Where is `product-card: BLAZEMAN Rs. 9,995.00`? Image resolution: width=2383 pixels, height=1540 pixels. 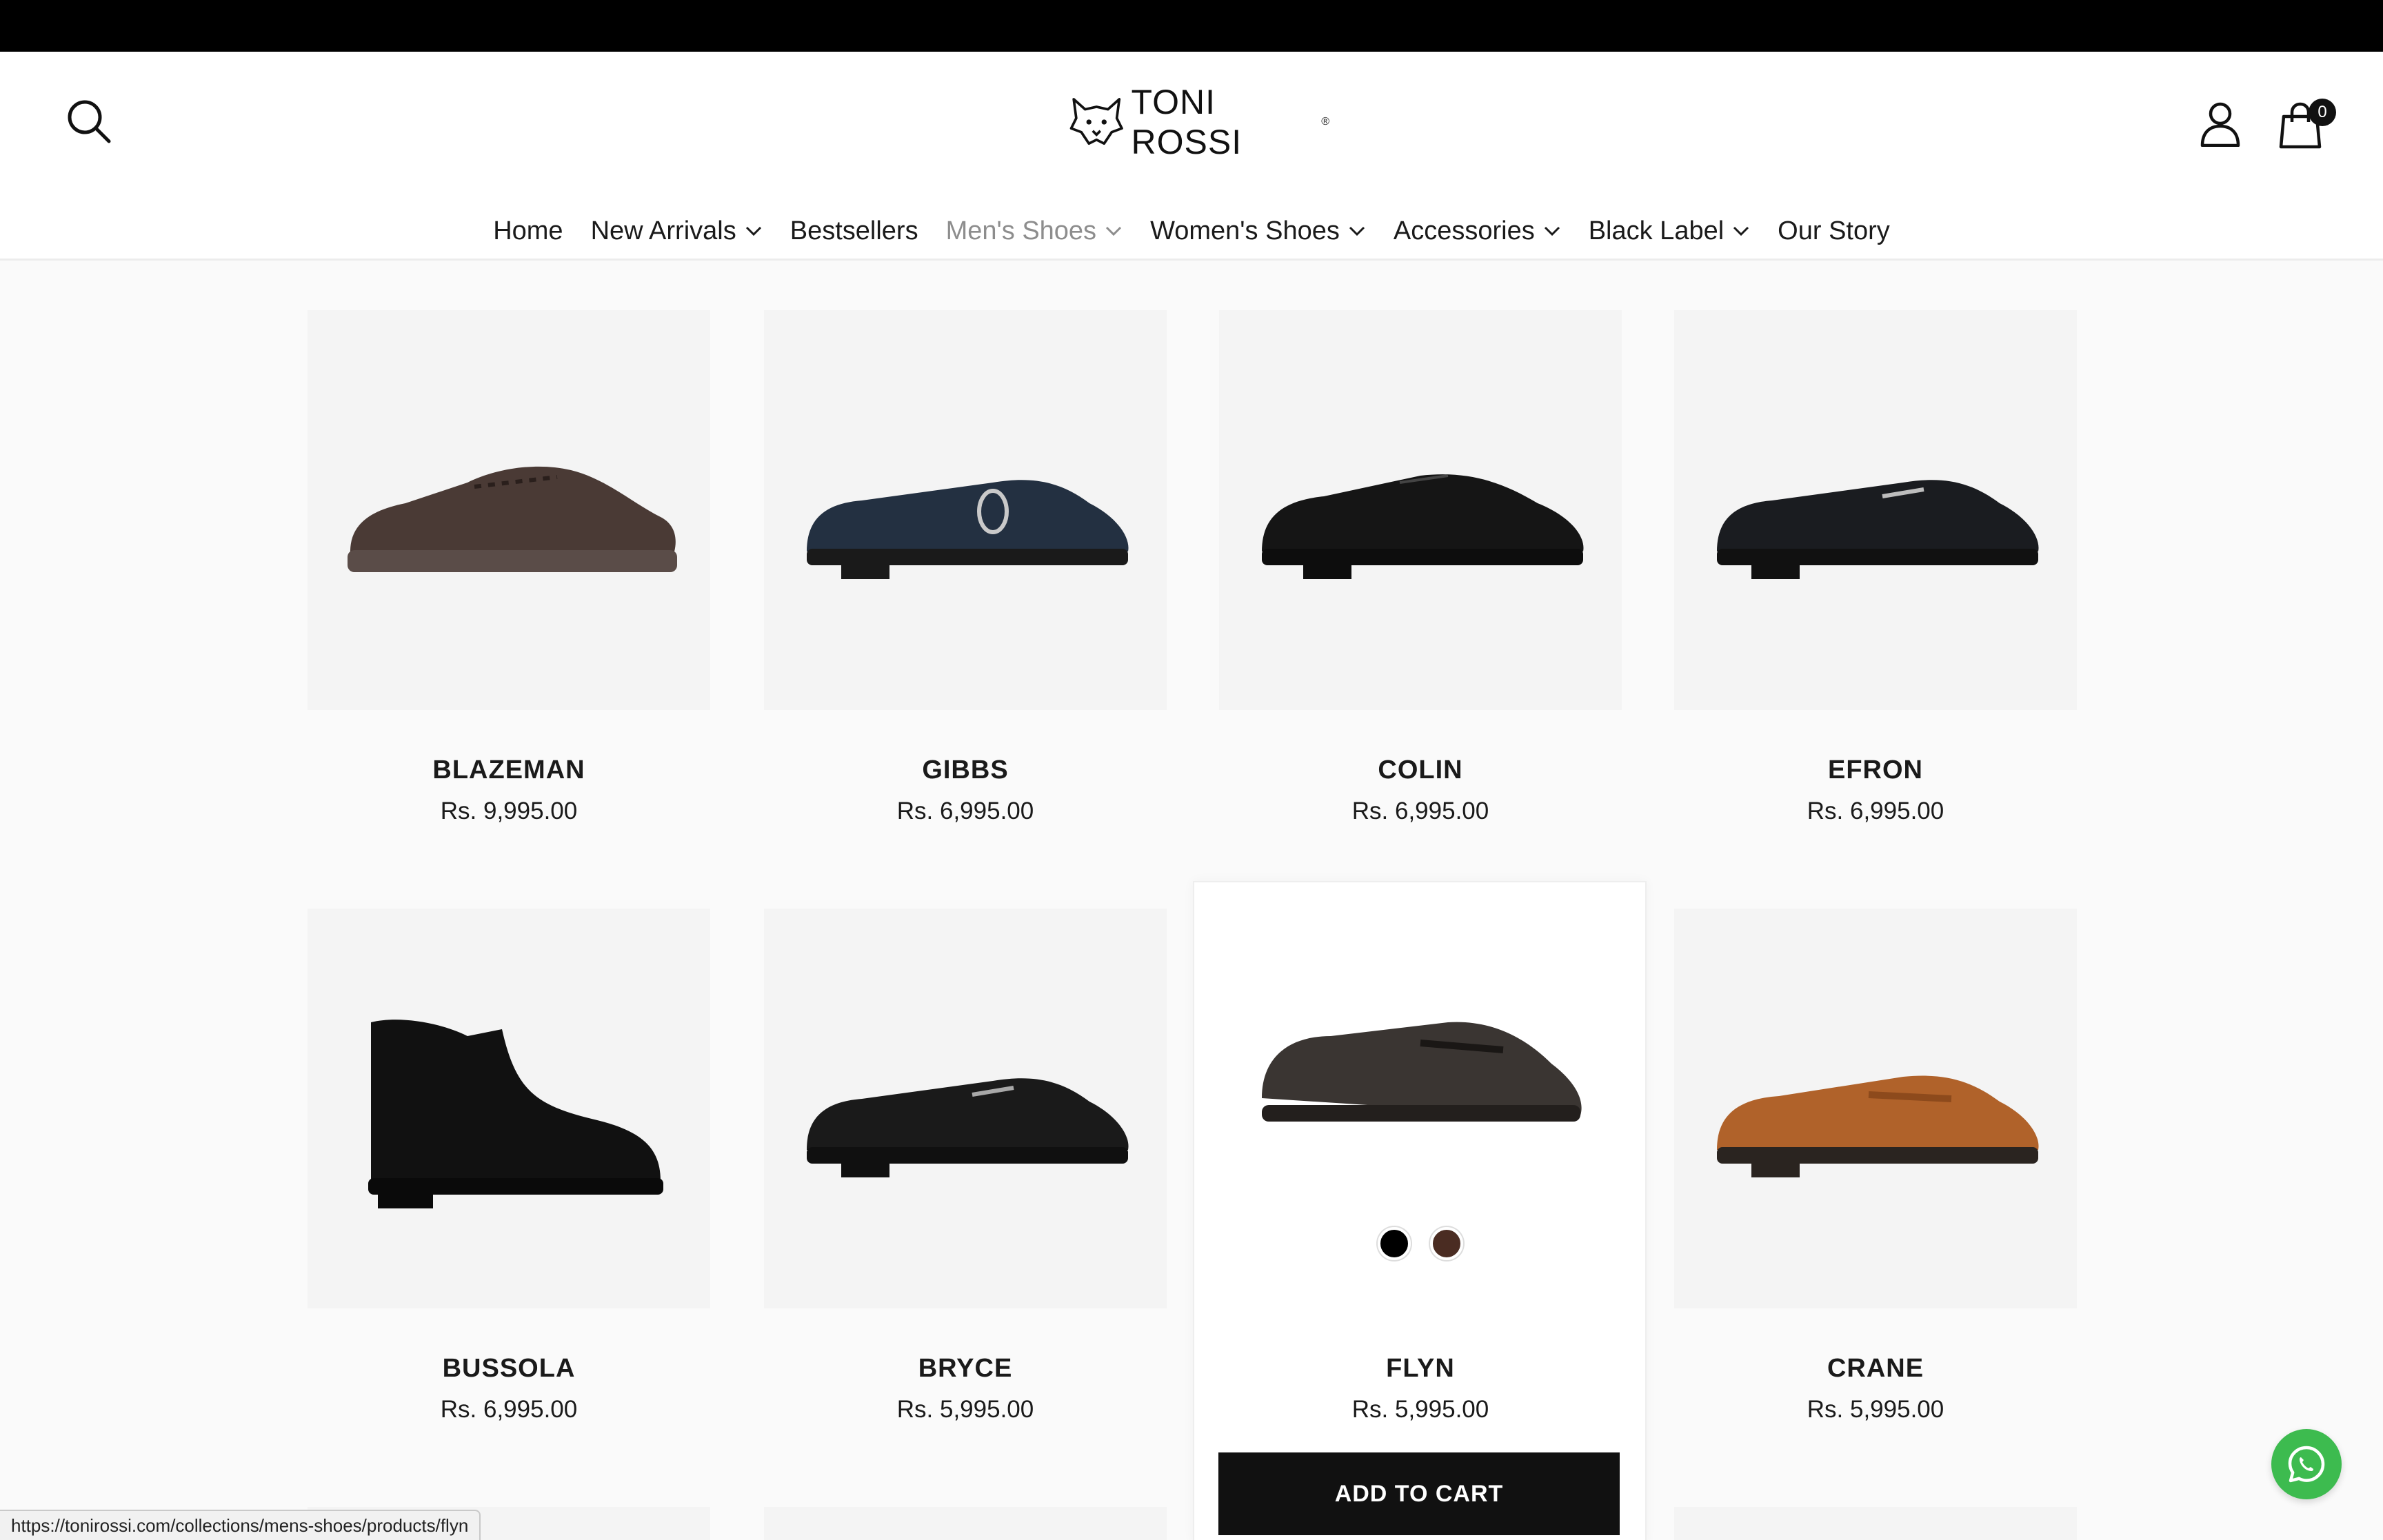 product-card: BLAZEMAN Rs. 9,995.00 is located at coordinates (509, 568).